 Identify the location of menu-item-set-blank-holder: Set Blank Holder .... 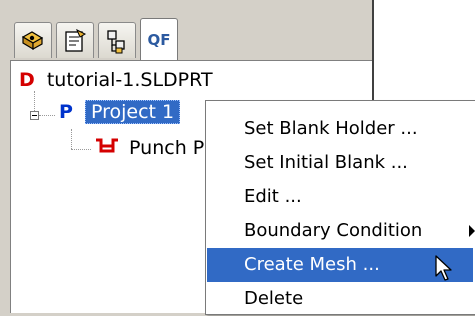
(340, 129).